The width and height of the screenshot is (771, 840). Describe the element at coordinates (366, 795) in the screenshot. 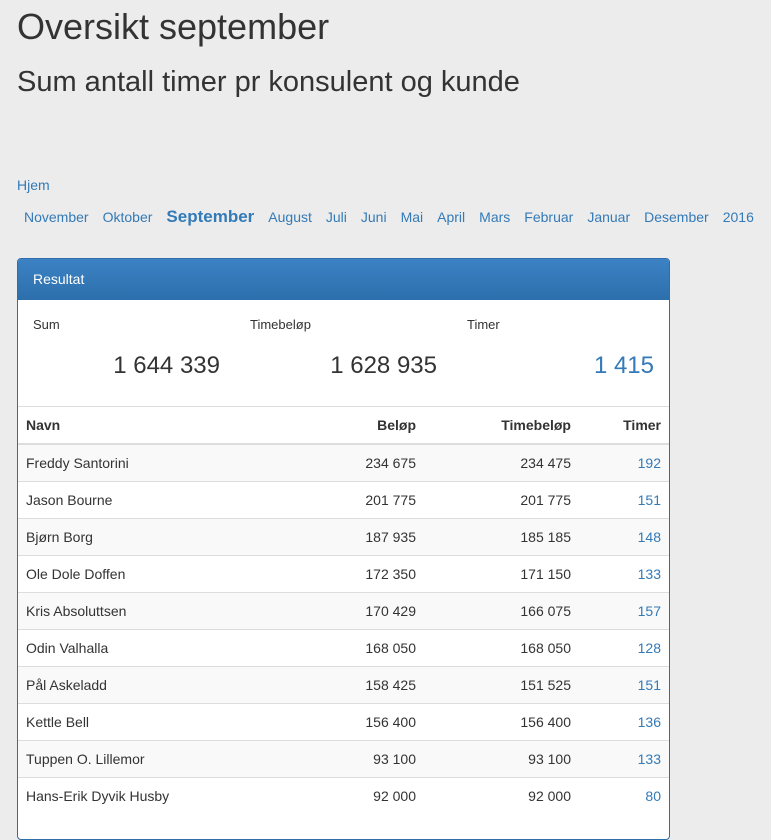

I see `cell-belop: 92 000` at that location.